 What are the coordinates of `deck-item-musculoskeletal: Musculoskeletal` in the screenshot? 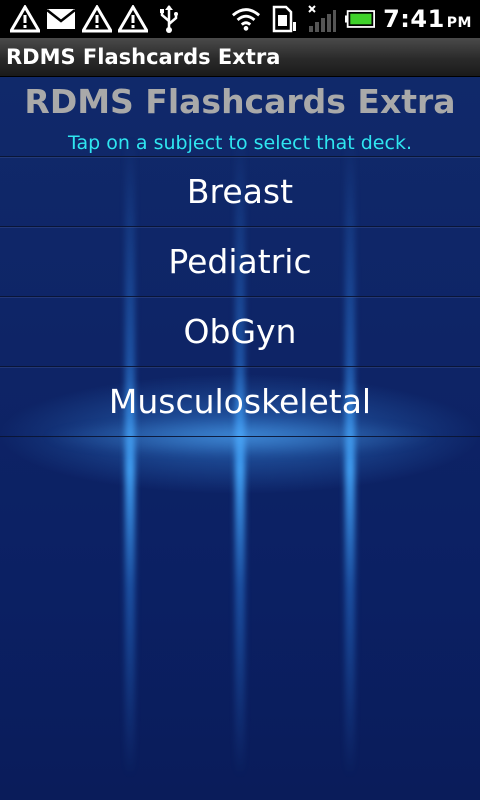 It's located at (240, 401).